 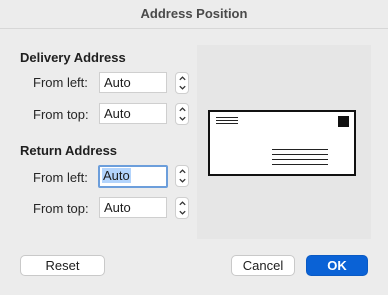 I want to click on envelope-preview, so click(x=282, y=143).